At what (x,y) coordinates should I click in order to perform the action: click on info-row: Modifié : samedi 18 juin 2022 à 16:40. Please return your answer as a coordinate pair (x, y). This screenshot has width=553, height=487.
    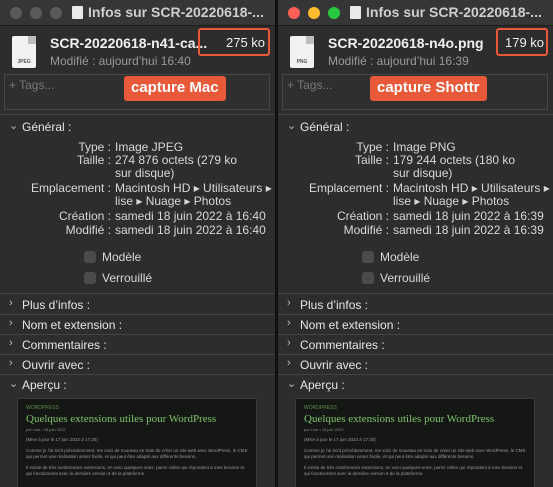
    Looking at the image, I should click on (137, 231).